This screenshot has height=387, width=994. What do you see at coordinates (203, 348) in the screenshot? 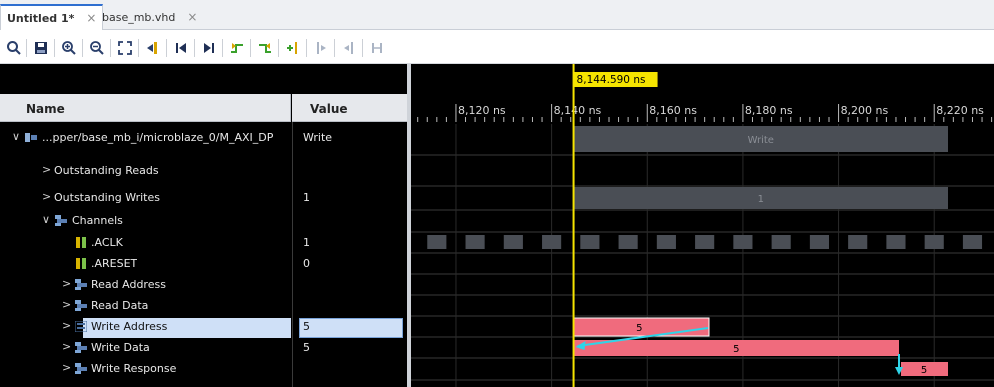
I see `signal-row-write-data: > Write Data 5` at bounding box center [203, 348].